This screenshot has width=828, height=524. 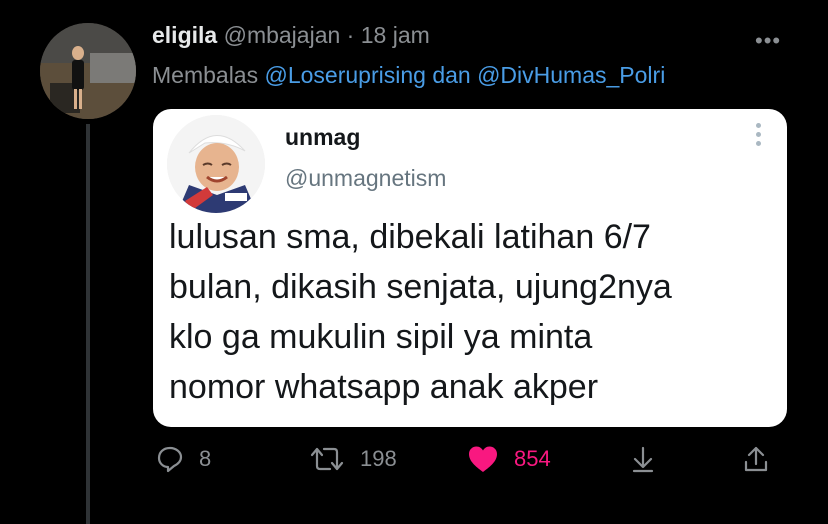 What do you see at coordinates (322, 137) in the screenshot?
I see `quoted-display-name: unmag` at bounding box center [322, 137].